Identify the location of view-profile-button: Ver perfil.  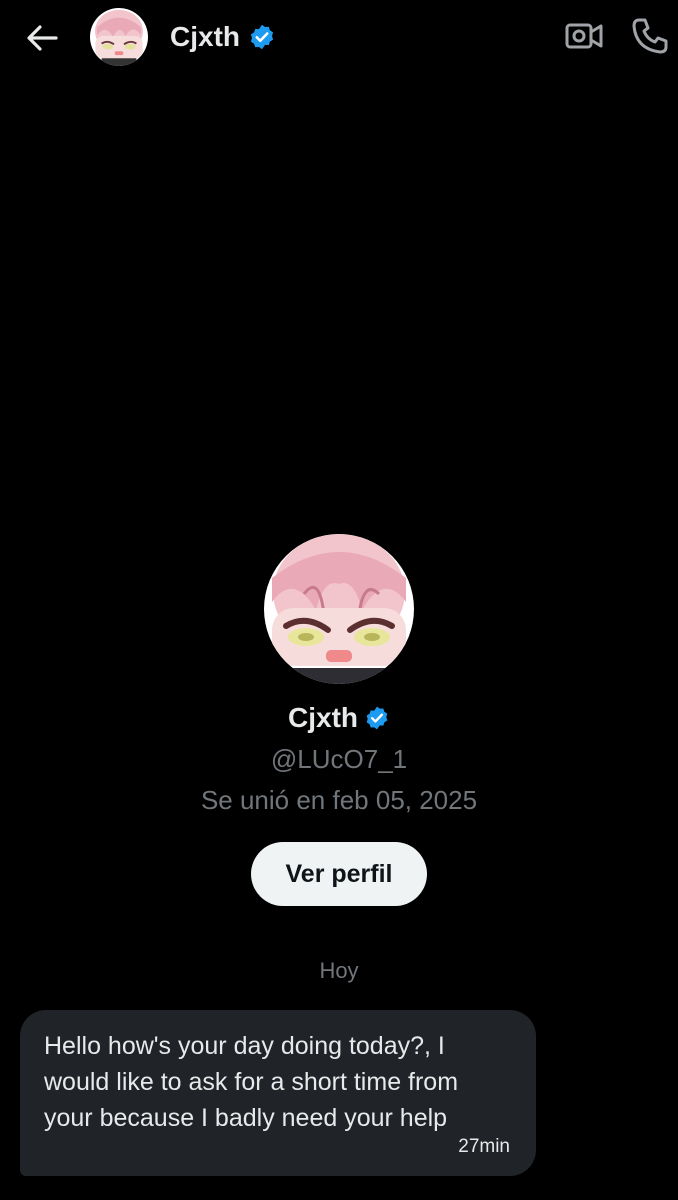
(339, 874).